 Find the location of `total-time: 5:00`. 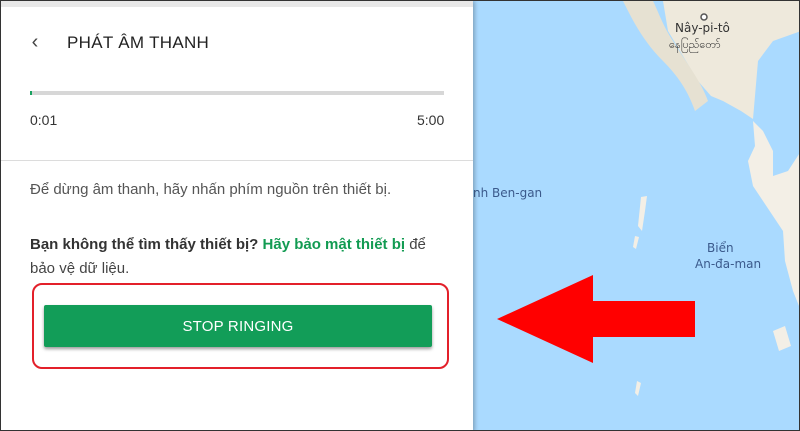

total-time: 5:00 is located at coordinates (431, 120).